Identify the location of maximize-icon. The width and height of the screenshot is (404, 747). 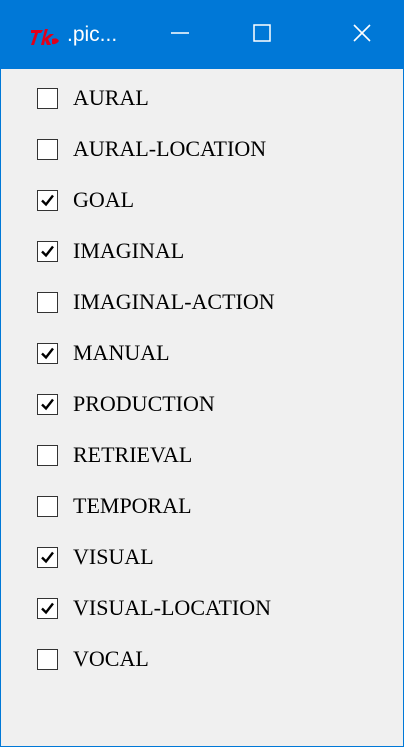
(262, 35).